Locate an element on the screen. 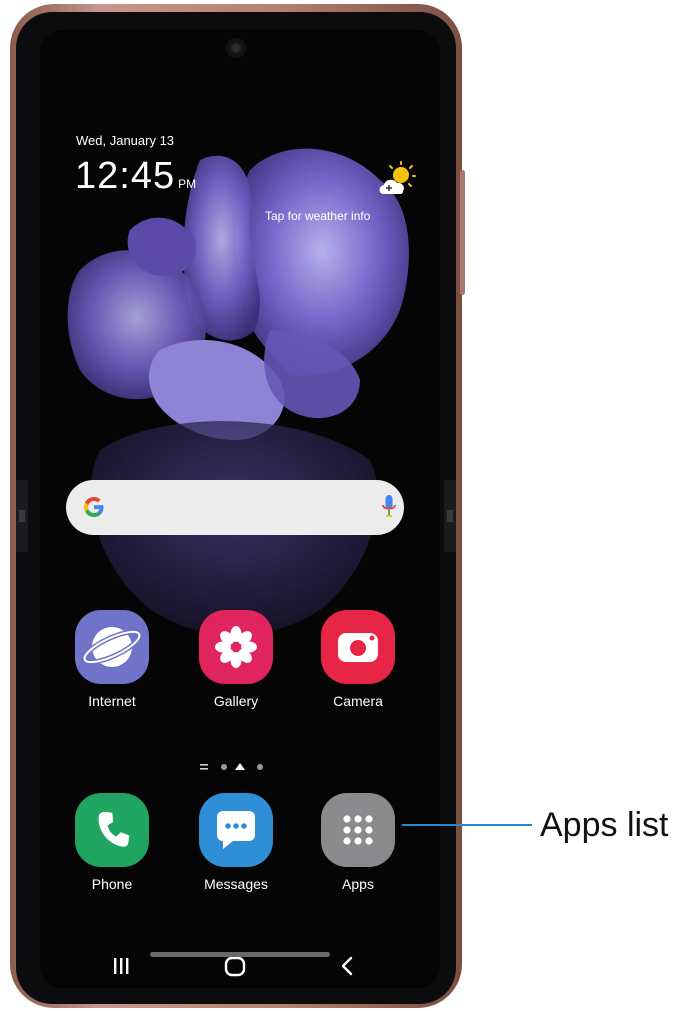 Image resolution: width=681 pixels, height=1011 pixels. hinge-left is located at coordinates (22, 516).